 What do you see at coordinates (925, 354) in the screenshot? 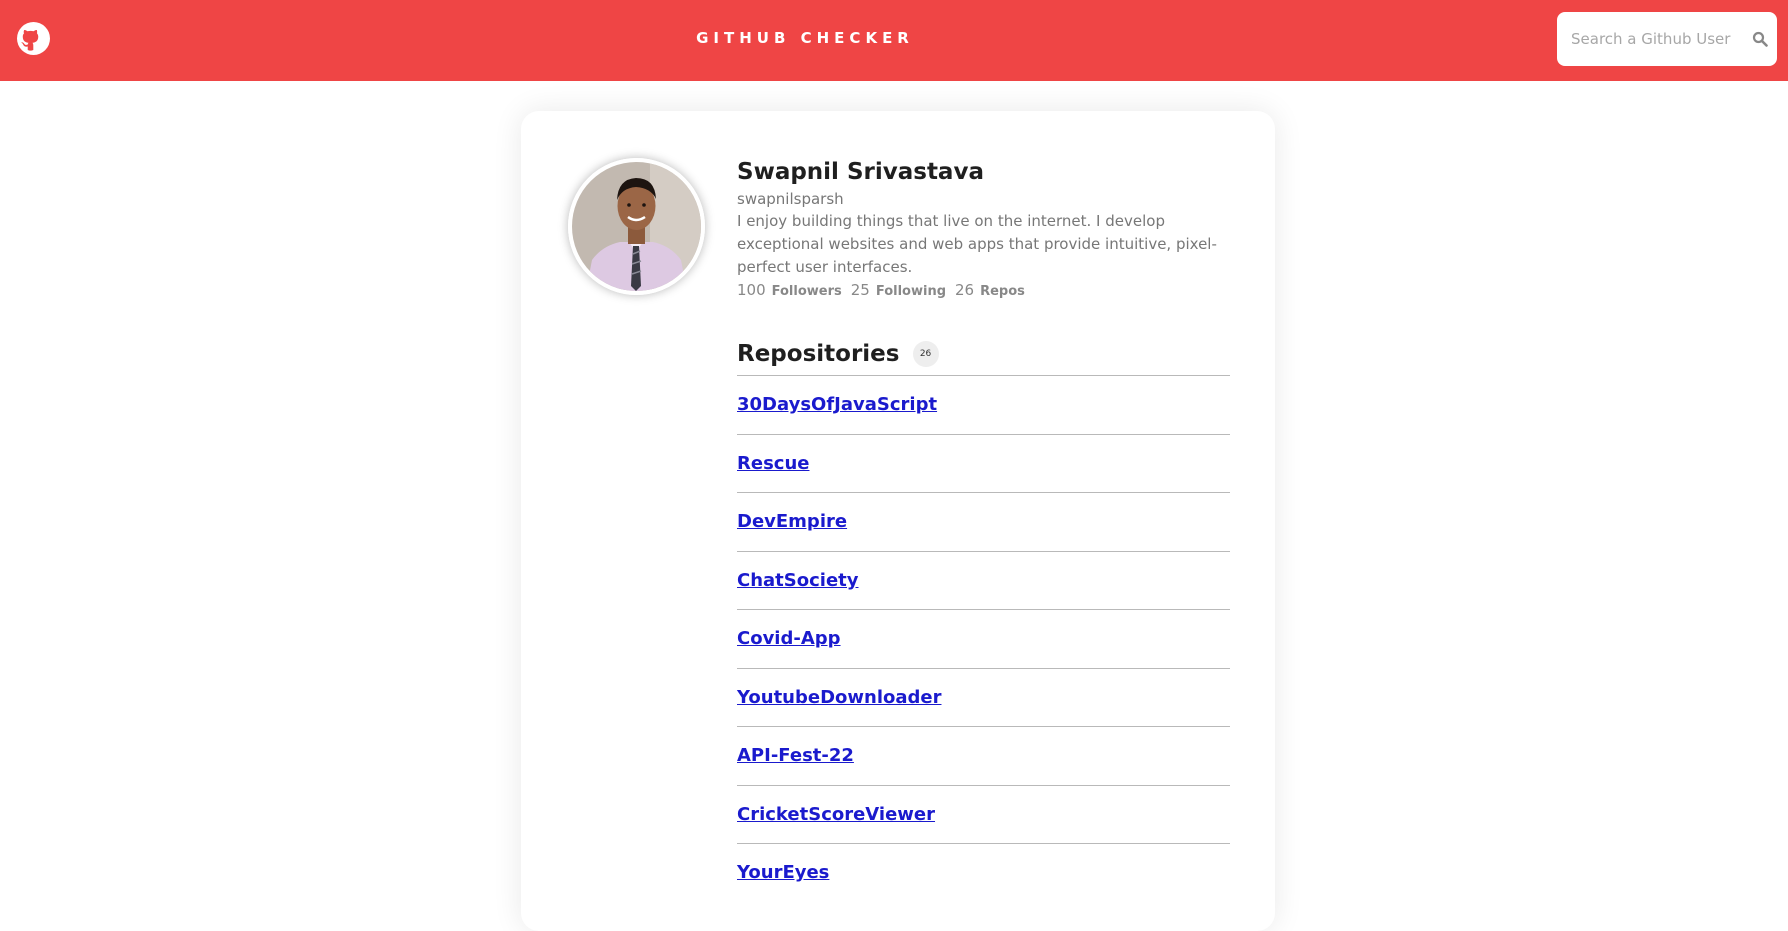
I see `repositories-count-badge: 26` at bounding box center [925, 354].